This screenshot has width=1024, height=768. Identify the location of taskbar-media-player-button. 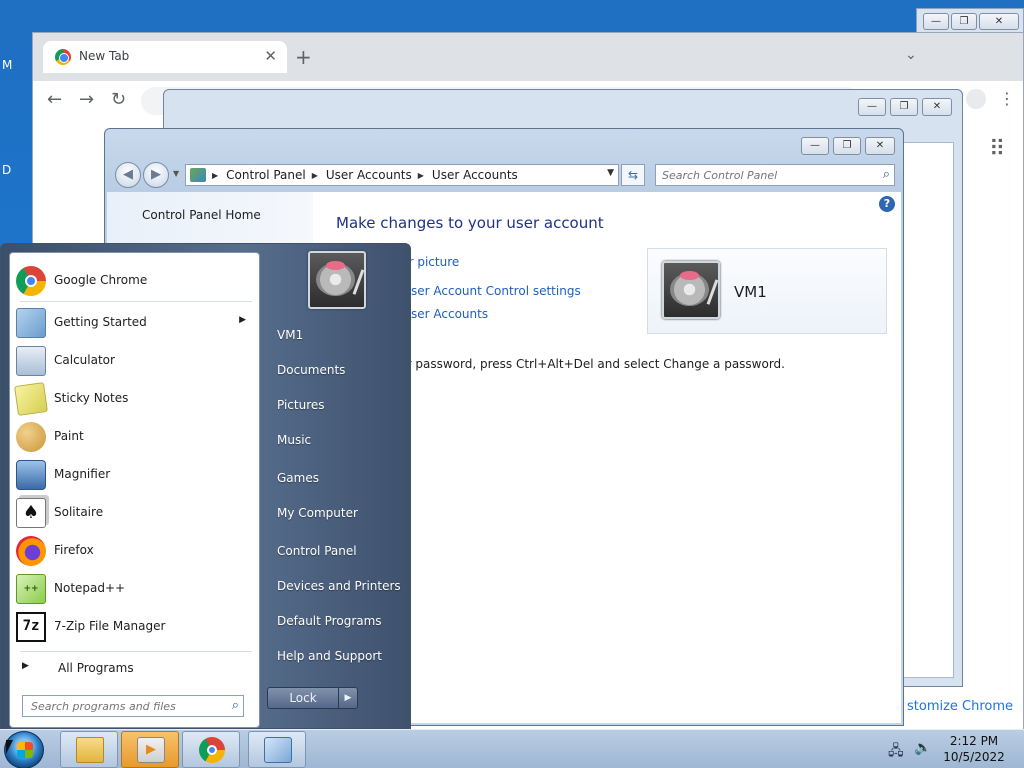
(150, 749).